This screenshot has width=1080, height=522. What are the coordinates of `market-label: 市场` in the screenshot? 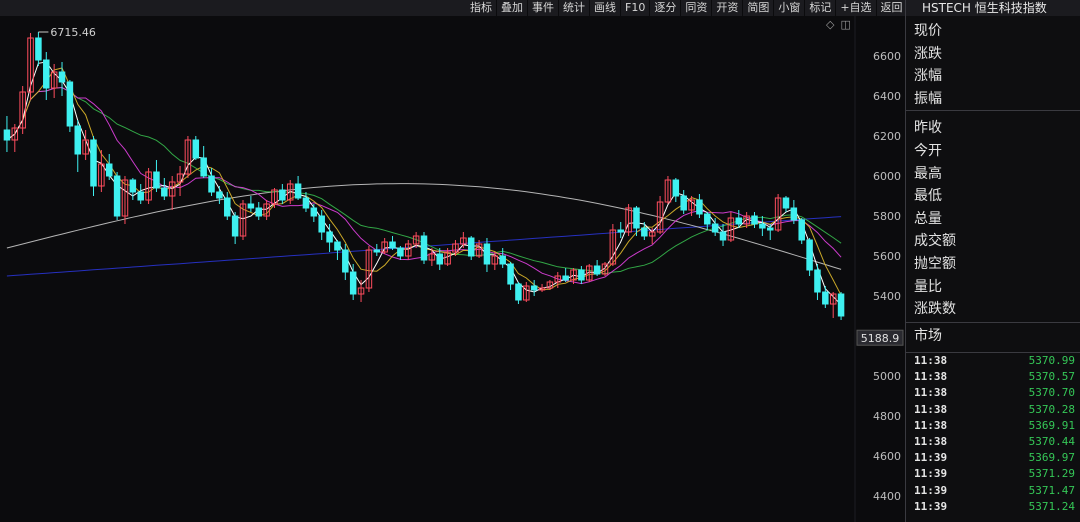 It's located at (928, 336).